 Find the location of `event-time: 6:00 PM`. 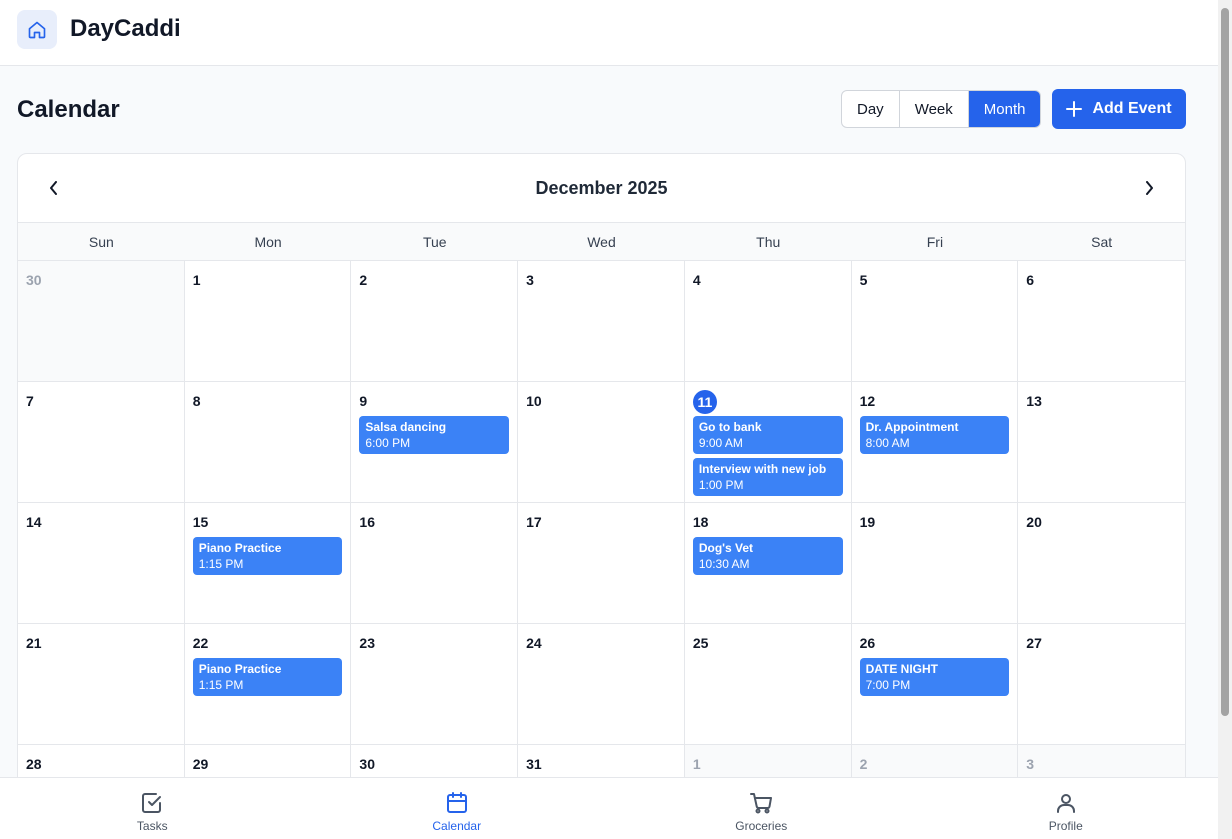

event-time: 6:00 PM is located at coordinates (388, 443).